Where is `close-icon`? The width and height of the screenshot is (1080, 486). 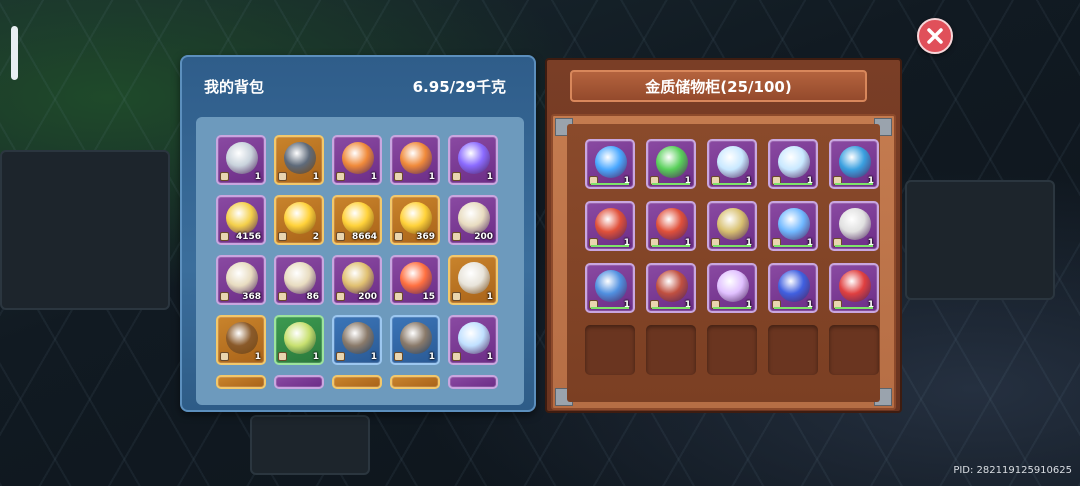
close-icon is located at coordinates (935, 36).